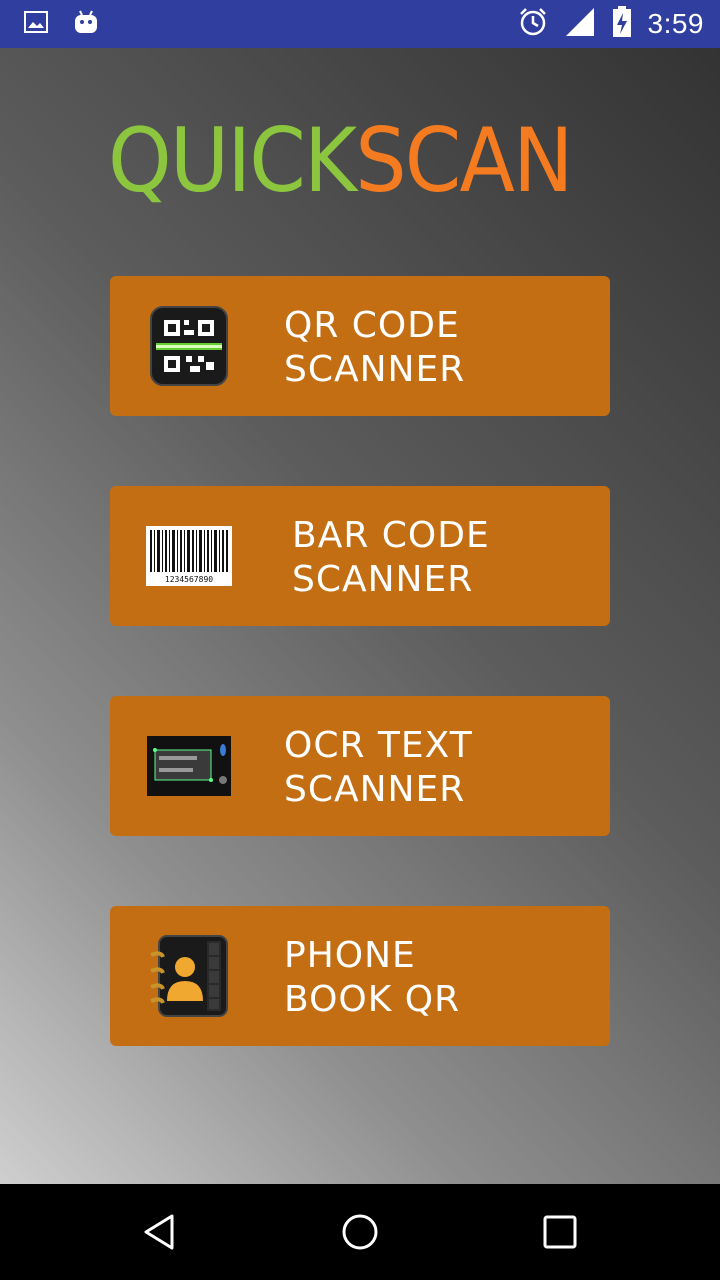 The image size is (720, 1280). I want to click on ocr-text-icon, so click(189, 766).